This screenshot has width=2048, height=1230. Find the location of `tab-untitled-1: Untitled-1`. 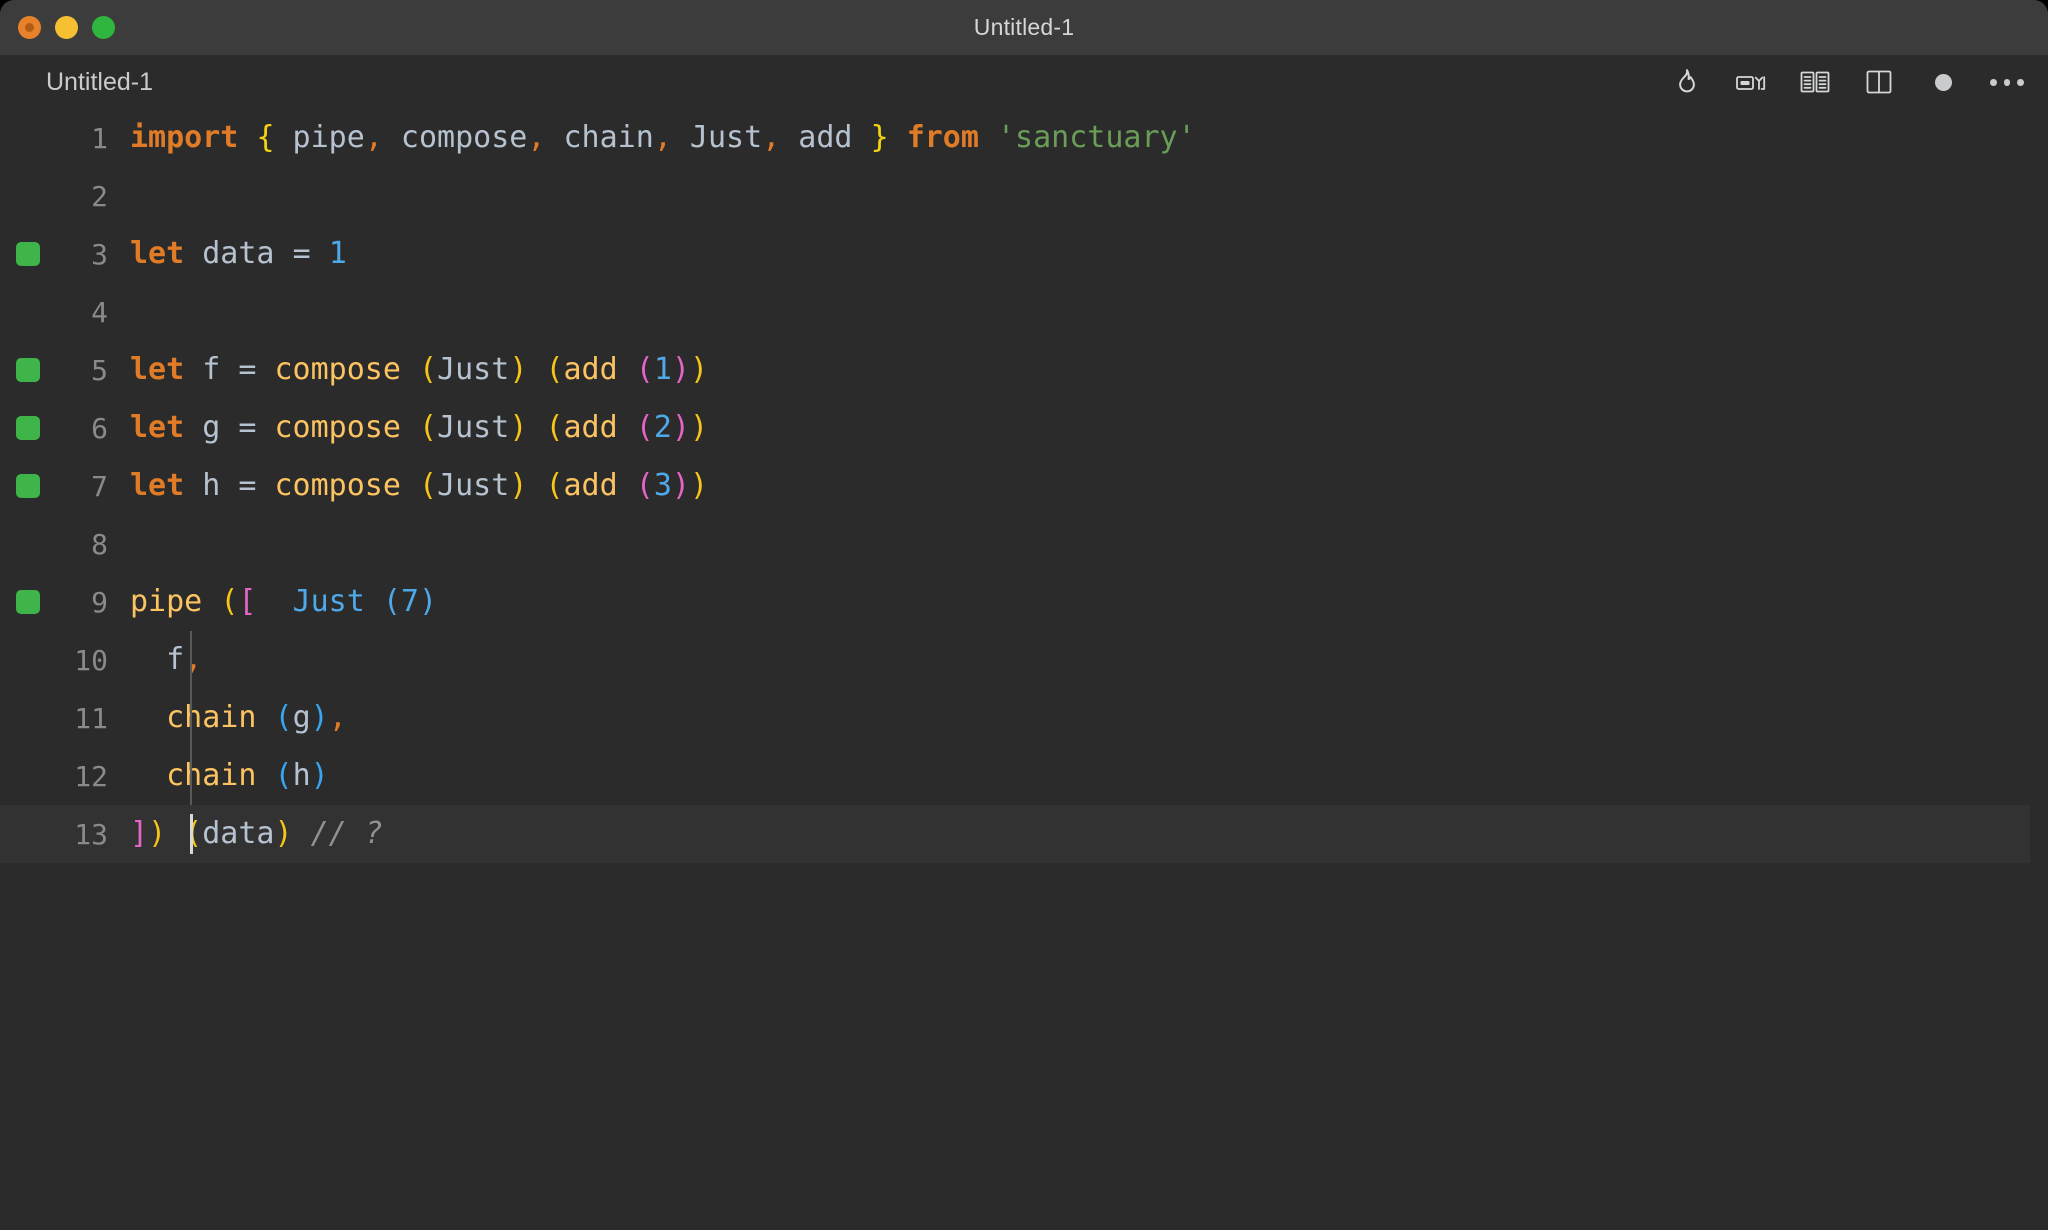

tab-untitled-1: Untitled-1 is located at coordinates (99, 82).